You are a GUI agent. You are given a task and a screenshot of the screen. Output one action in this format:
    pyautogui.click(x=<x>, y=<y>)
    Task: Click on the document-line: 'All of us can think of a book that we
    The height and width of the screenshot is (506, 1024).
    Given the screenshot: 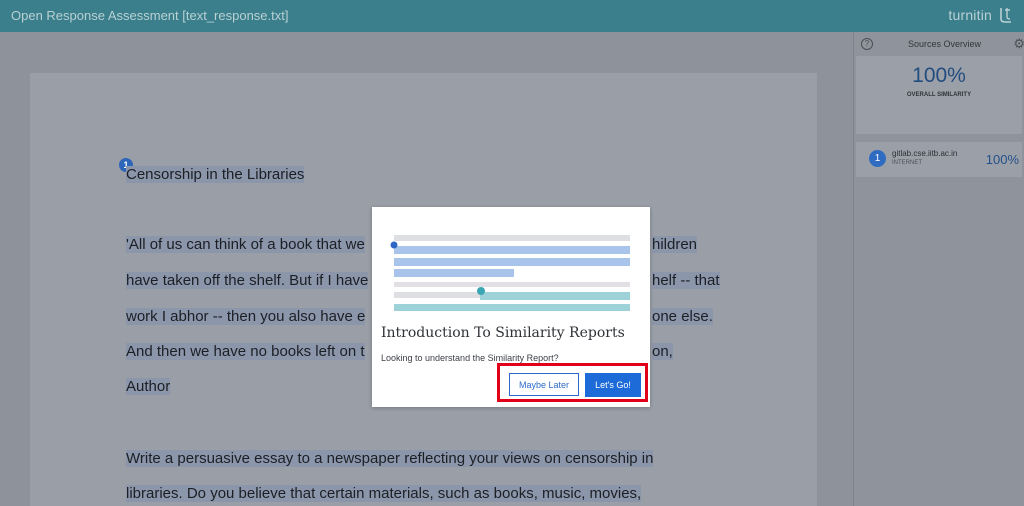 What is the action you would take?
    pyautogui.click(x=245, y=244)
    